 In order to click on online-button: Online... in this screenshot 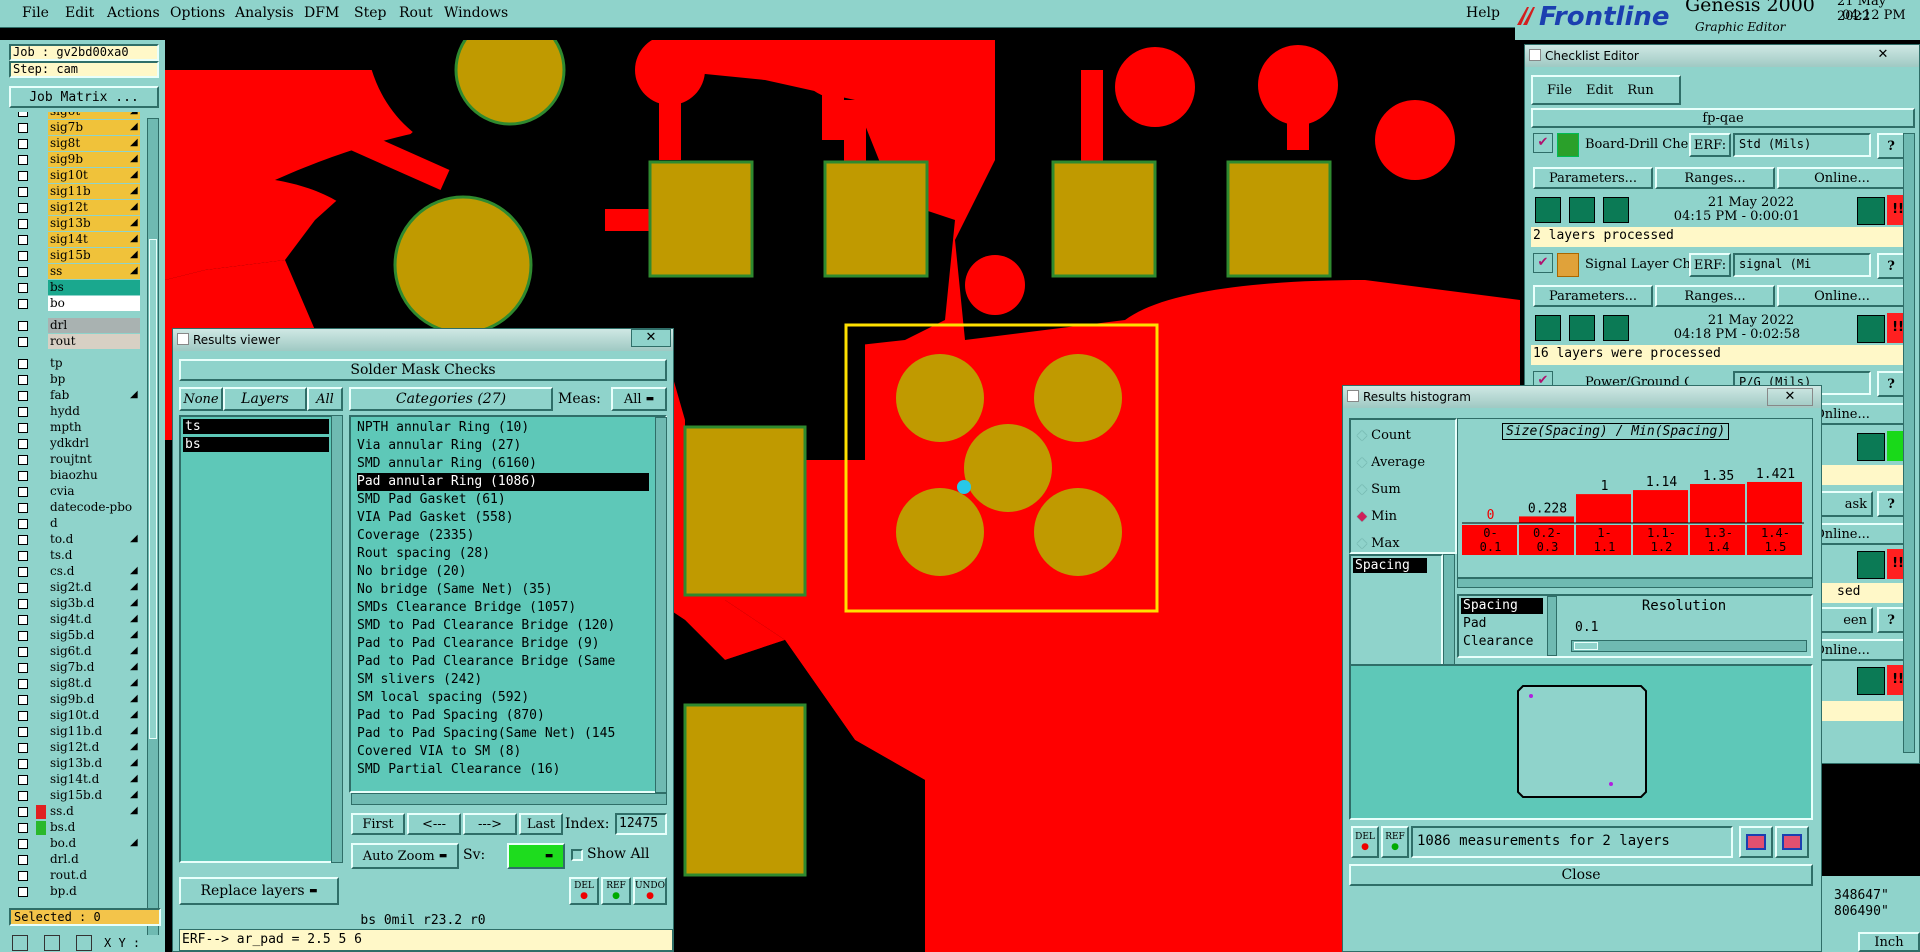, I will do `click(1842, 296)`.